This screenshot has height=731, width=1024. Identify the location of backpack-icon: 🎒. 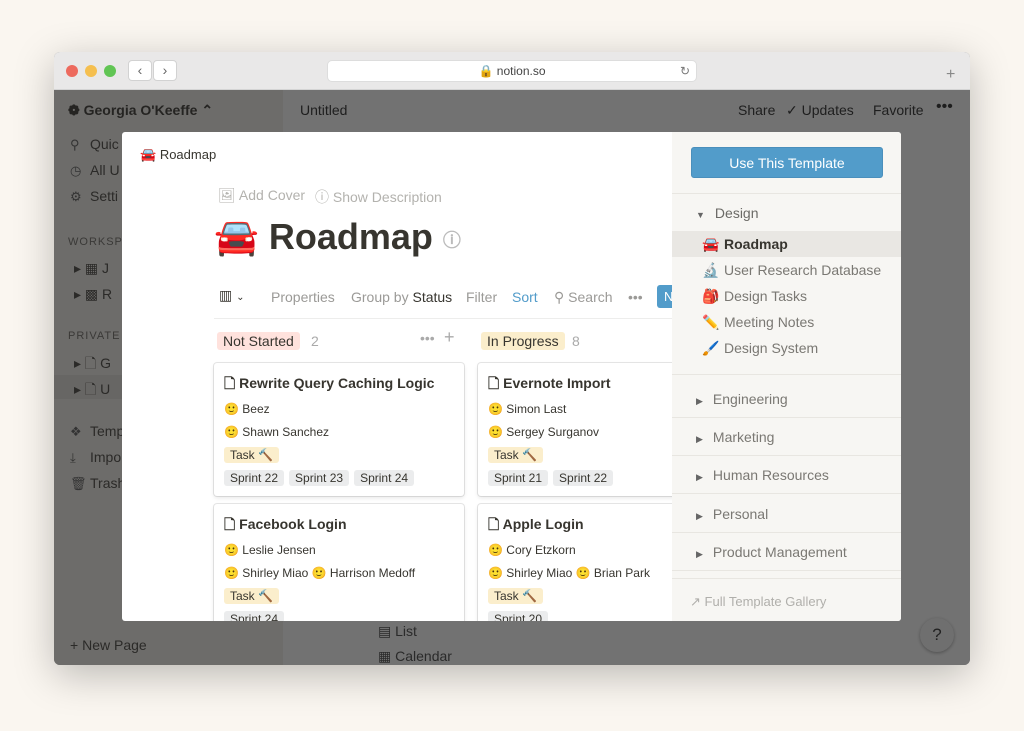
(711, 296).